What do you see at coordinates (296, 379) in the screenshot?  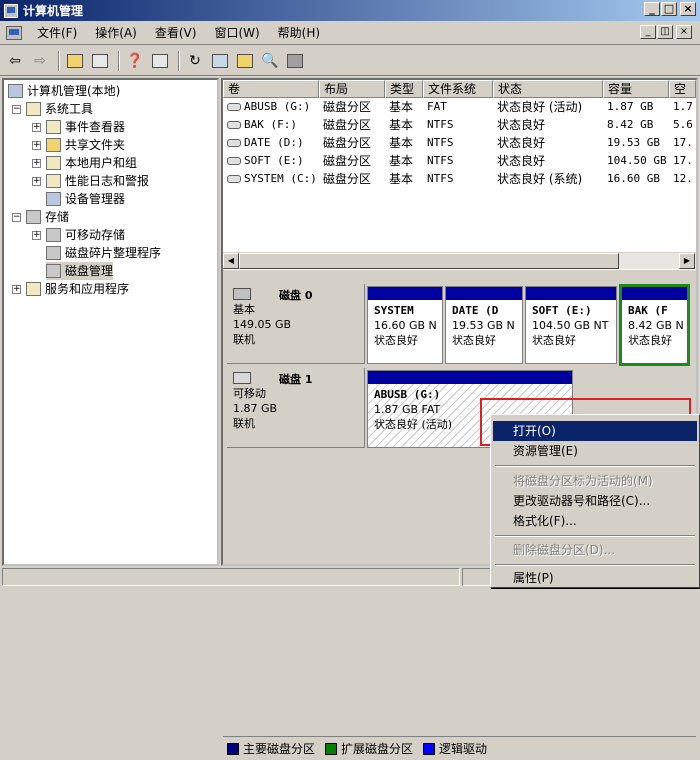 I see `disk-1-name: 磁盘 1` at bounding box center [296, 379].